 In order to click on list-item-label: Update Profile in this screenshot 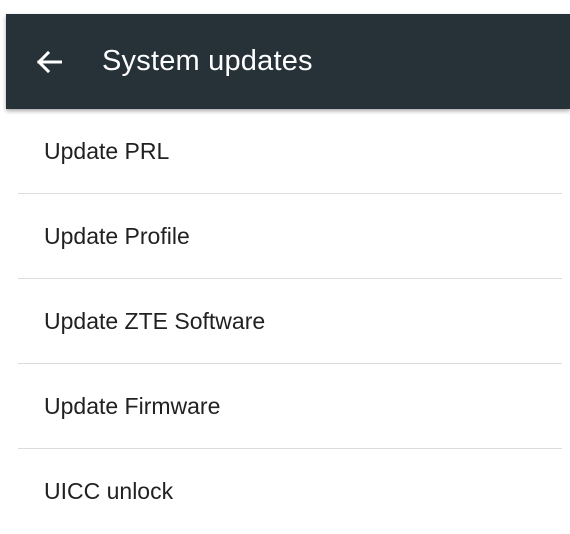, I will do `click(117, 235)`.